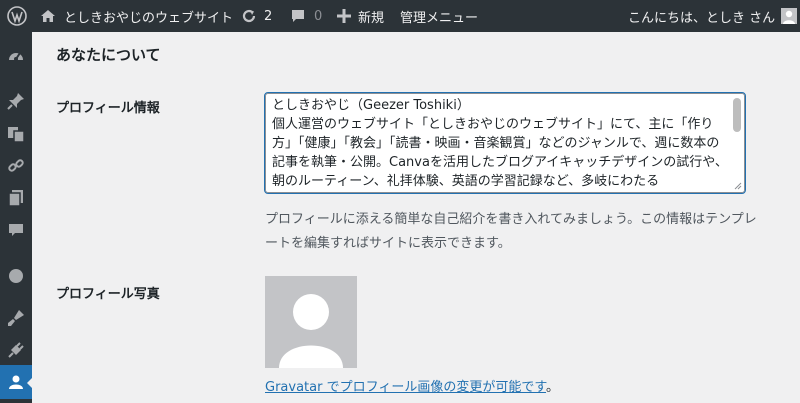 This screenshot has height=403, width=800. Describe the element at coordinates (737, 185) in the screenshot. I see `resize-handle-icon` at that location.